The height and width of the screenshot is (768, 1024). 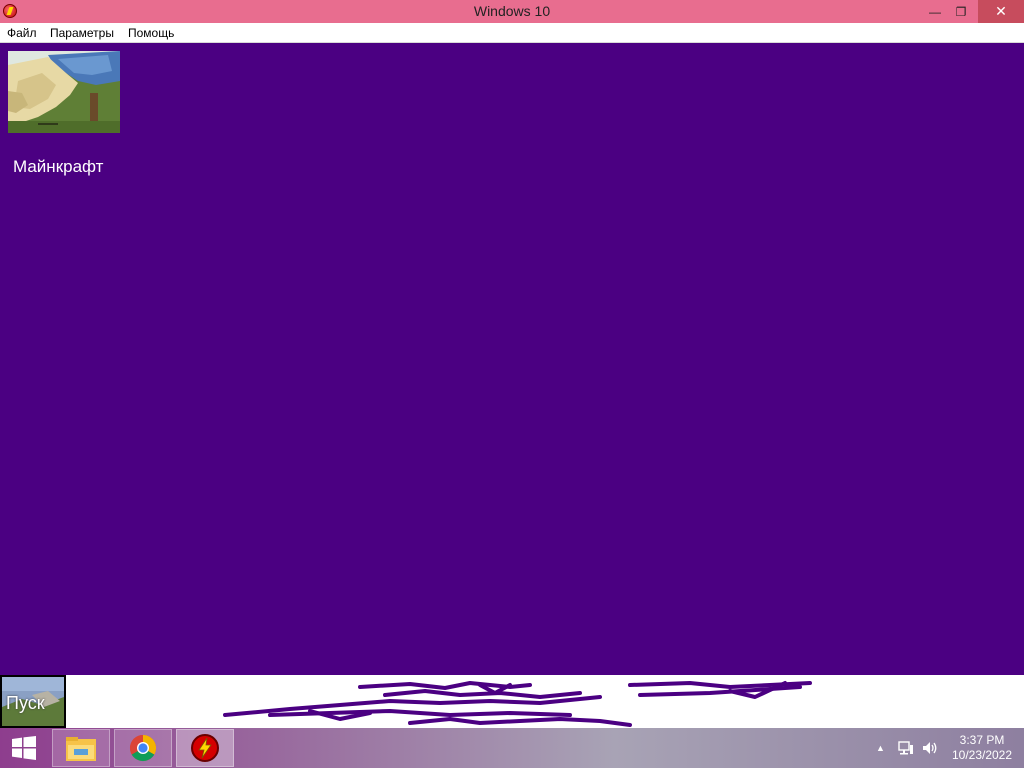 I want to click on close-button: ✕, so click(x=1001, y=11).